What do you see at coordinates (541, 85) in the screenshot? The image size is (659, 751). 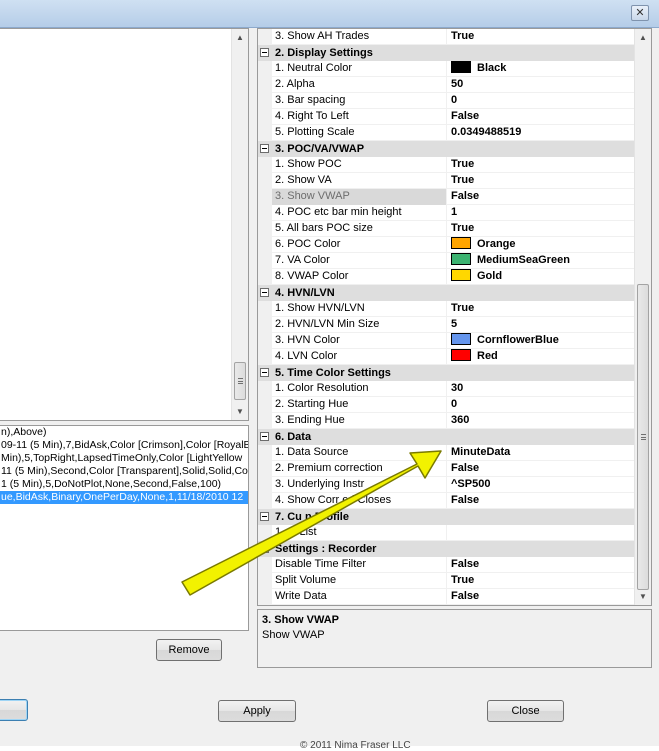 I see `property-value: 50` at bounding box center [541, 85].